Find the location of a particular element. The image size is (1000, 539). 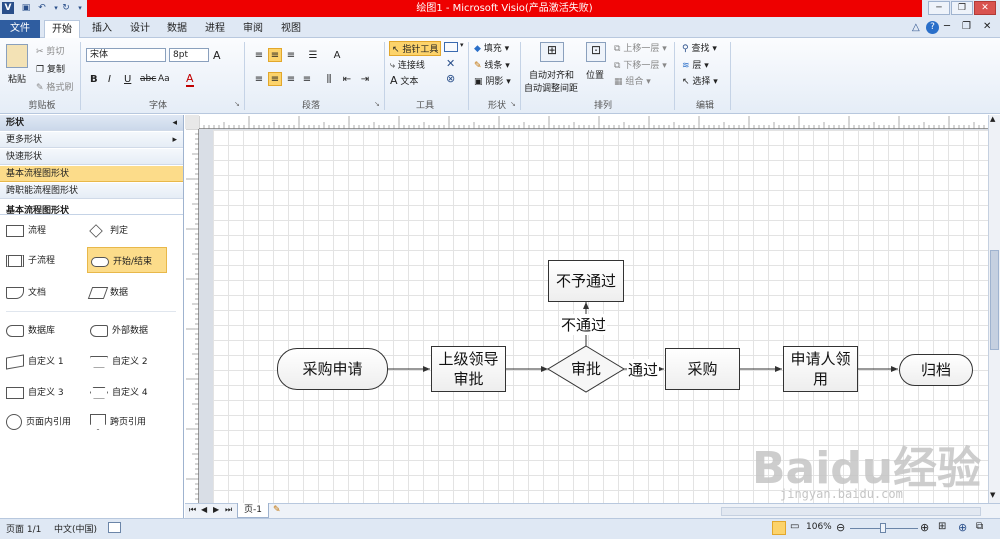

zoom-in-icon: ⊕ is located at coordinates (924, 527).